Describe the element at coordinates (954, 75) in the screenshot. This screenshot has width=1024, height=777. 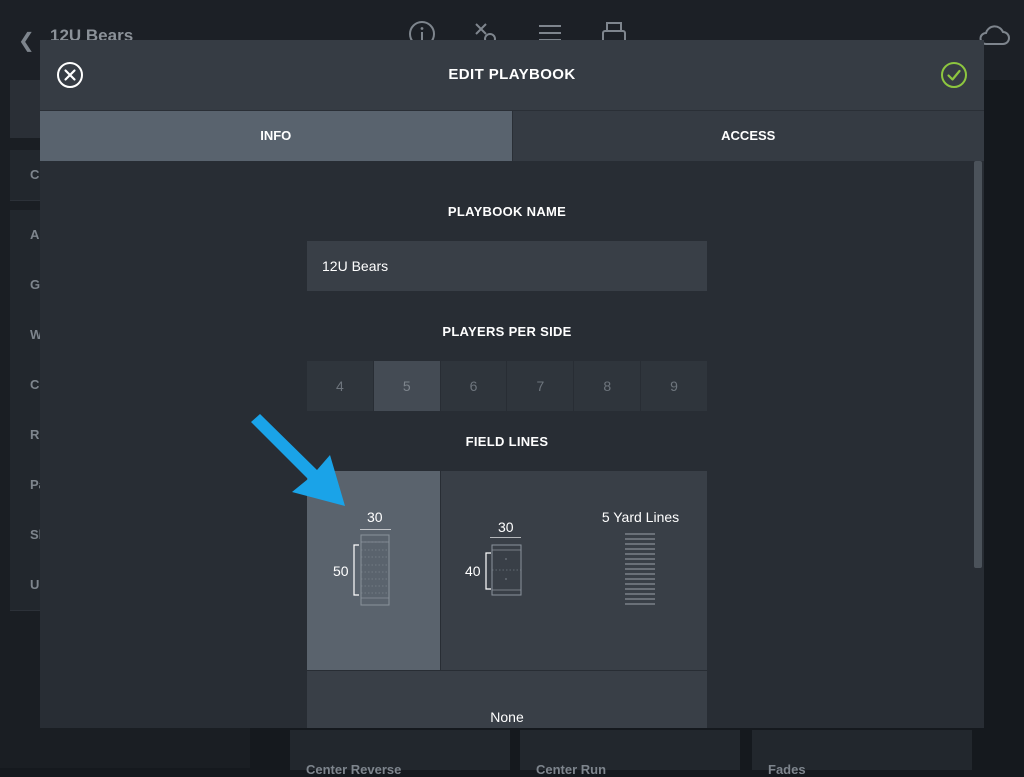
I see `check-icon` at that location.